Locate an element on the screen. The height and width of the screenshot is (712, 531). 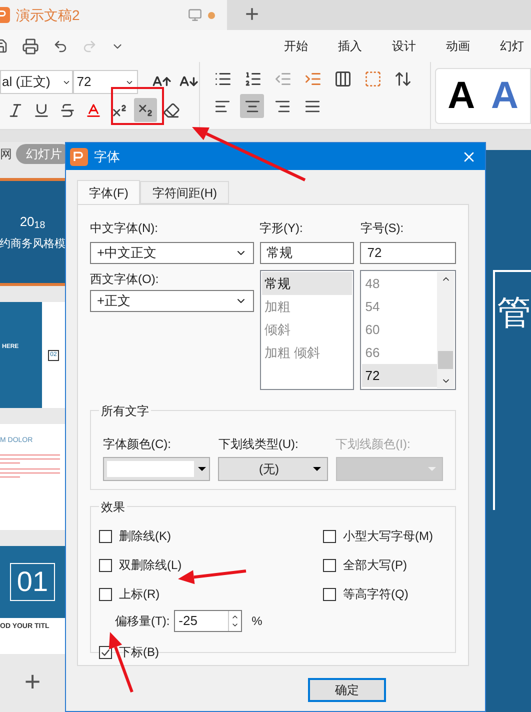
panel-tab: 网 is located at coordinates (6, 154).